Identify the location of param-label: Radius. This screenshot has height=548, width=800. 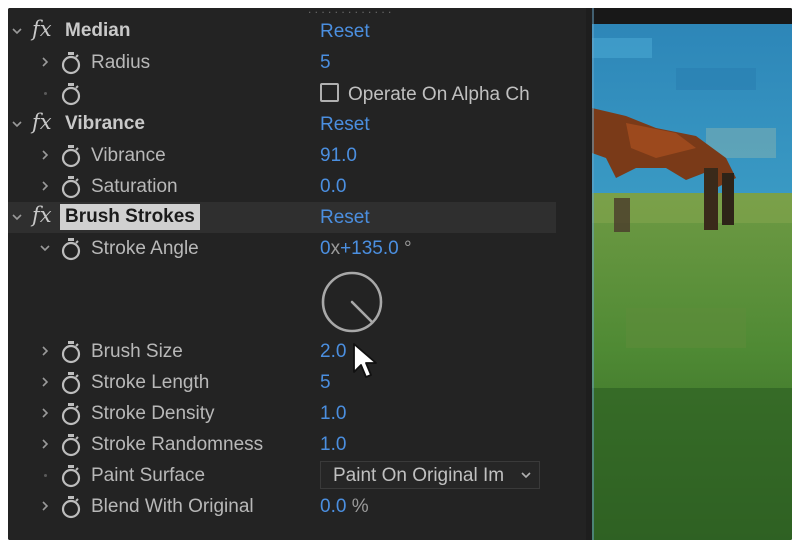
(121, 62).